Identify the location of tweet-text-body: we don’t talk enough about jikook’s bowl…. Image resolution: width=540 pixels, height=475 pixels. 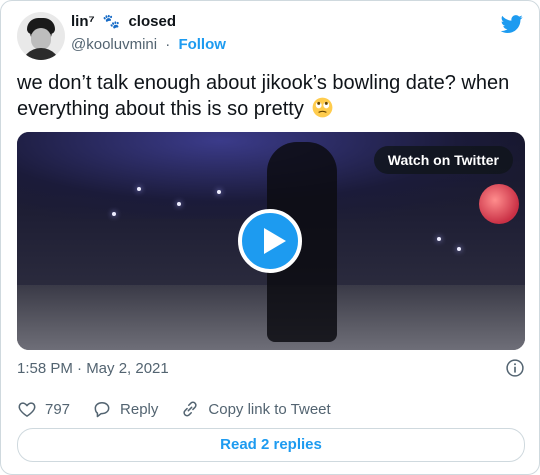
(263, 96).